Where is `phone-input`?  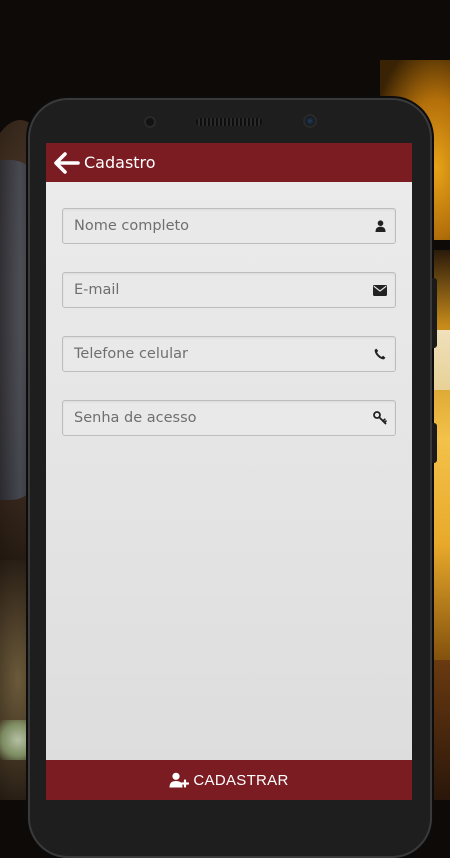
phone-input is located at coordinates (229, 354).